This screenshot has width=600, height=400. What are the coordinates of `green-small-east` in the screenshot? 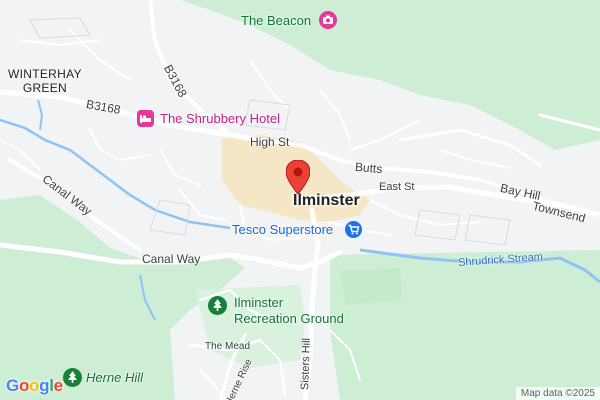 It's located at (371, 286).